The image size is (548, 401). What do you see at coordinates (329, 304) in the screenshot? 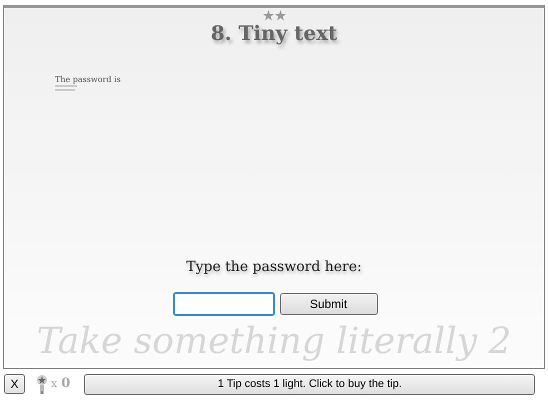
I see `submit-button: Submit` at bounding box center [329, 304].